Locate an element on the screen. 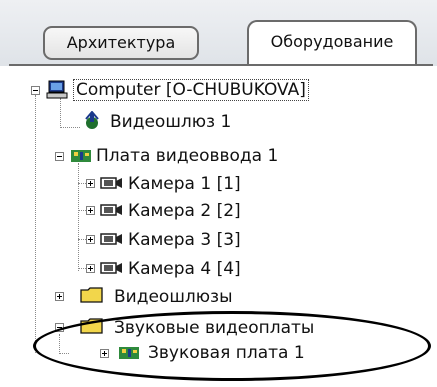  computer-label: Computer [O-CHUBUKOVA] is located at coordinates (191, 90).